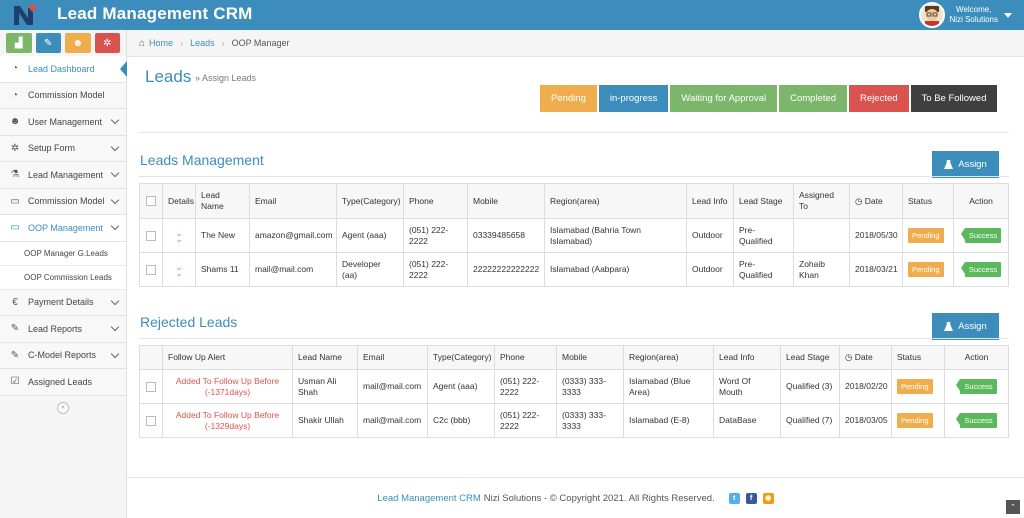 The width and height of the screenshot is (1024, 518). I want to click on breadcrumb: ⌂ Home › Leads › OOP Manager, so click(575, 43).